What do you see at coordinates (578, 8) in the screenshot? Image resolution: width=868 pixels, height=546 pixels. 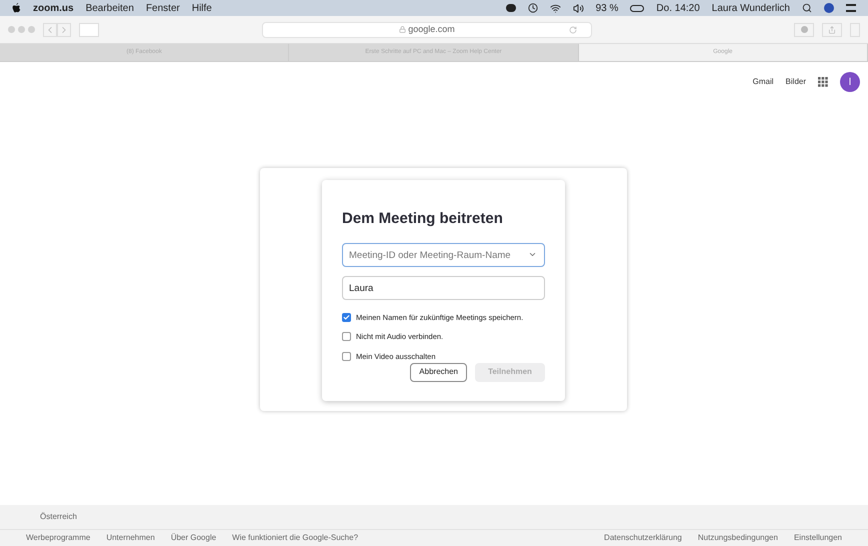 I see `volume-icon` at bounding box center [578, 8].